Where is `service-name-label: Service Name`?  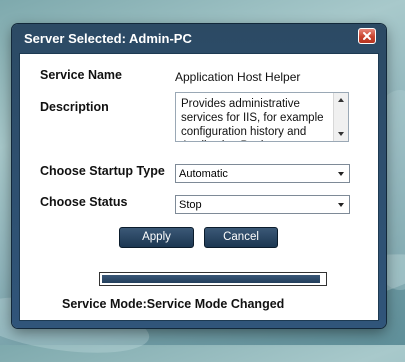 service-name-label: Service Name is located at coordinates (81, 75).